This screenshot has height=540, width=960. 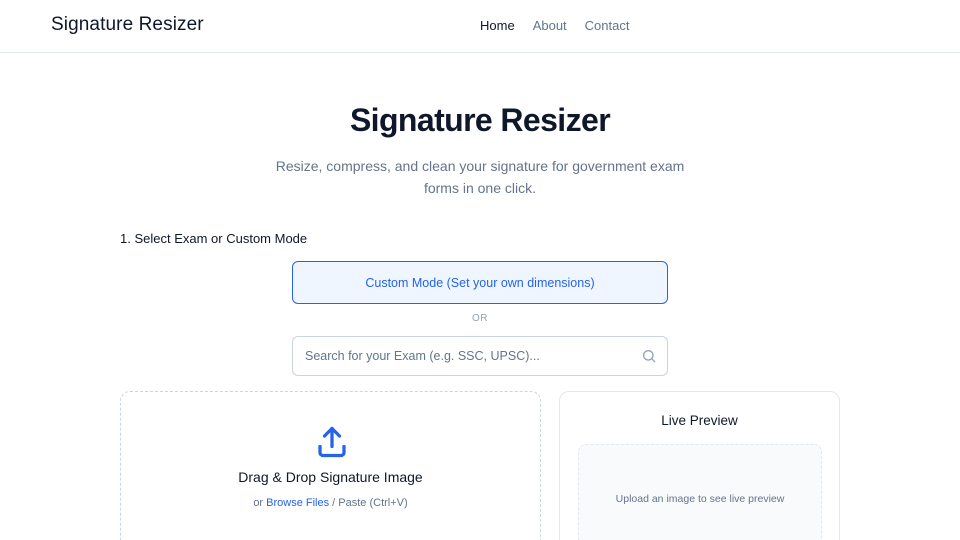 What do you see at coordinates (127, 25) in the screenshot?
I see `brand-logo-text: Signature Resizer` at bounding box center [127, 25].